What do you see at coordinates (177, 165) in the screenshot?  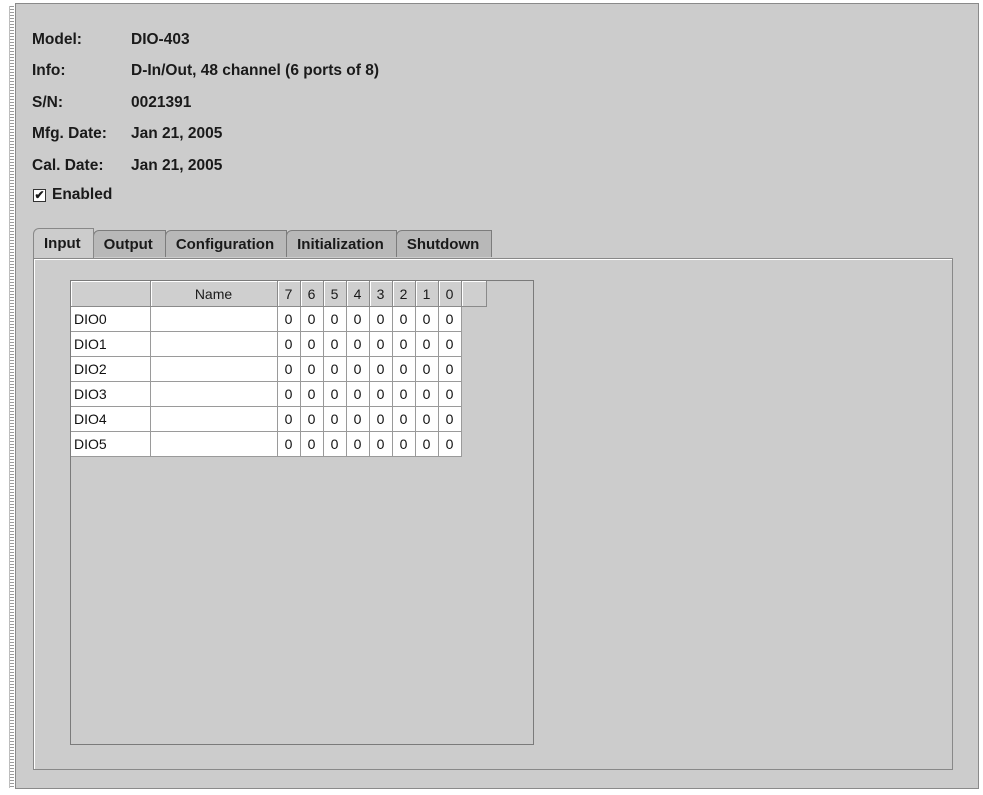 I see `cal-date-value: Jan 21, 2005` at bounding box center [177, 165].